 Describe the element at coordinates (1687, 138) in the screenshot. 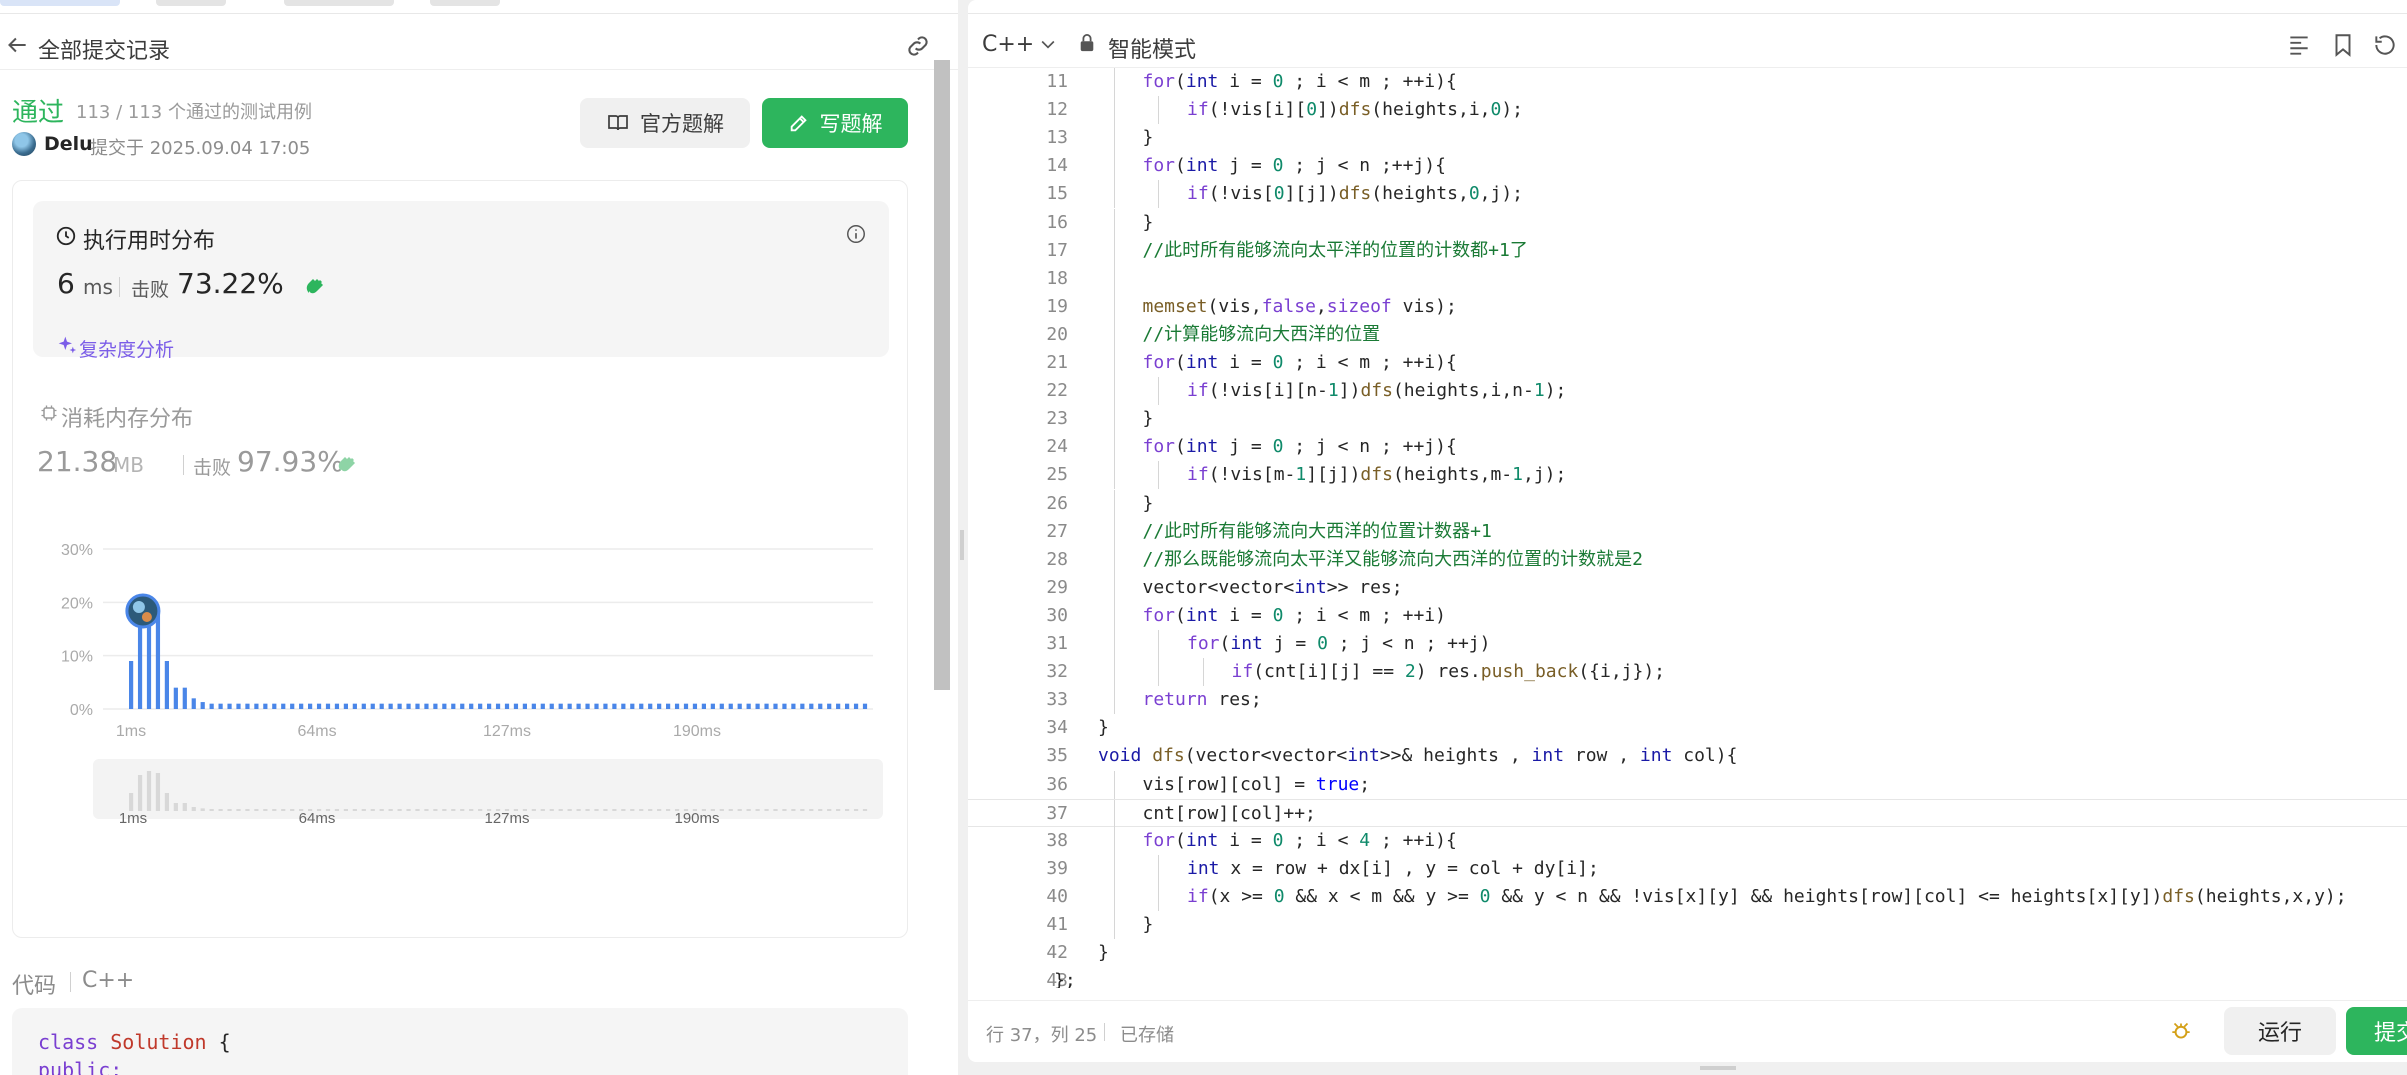

I see `code-line: 13}` at that location.